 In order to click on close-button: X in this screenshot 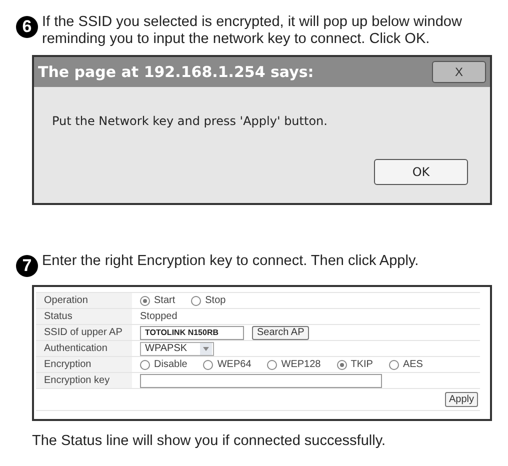, I will do `click(459, 72)`.